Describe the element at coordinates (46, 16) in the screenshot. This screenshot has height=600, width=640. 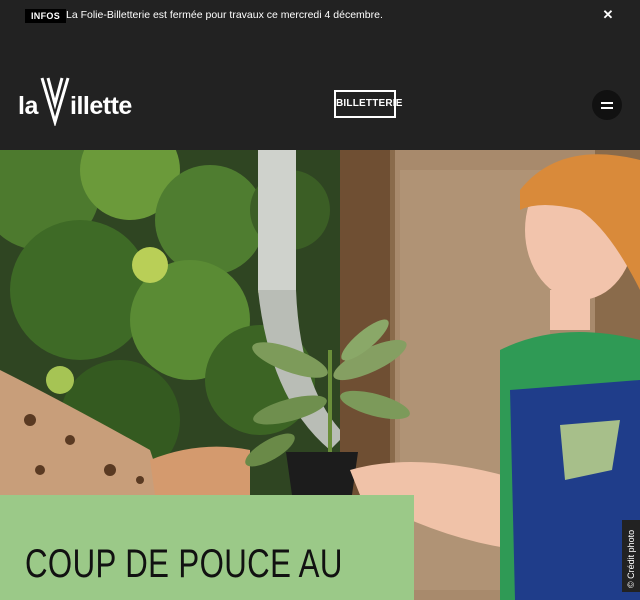
I see `info-tag: INFOS` at that location.